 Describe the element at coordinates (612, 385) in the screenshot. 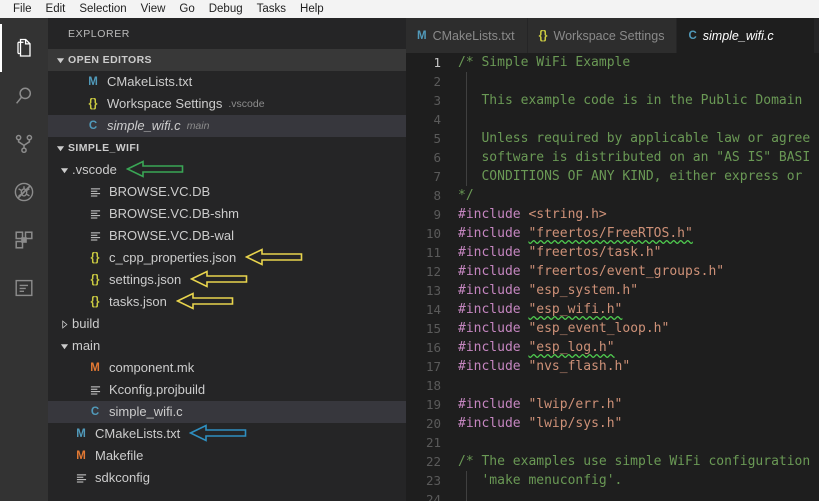

I see `code-line: 18` at that location.